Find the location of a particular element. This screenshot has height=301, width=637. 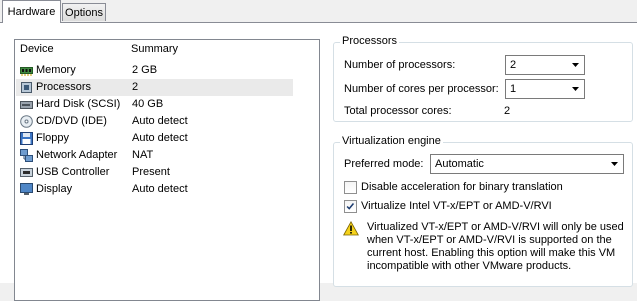

device-row-display: Display Auto detect is located at coordinates (154, 189).